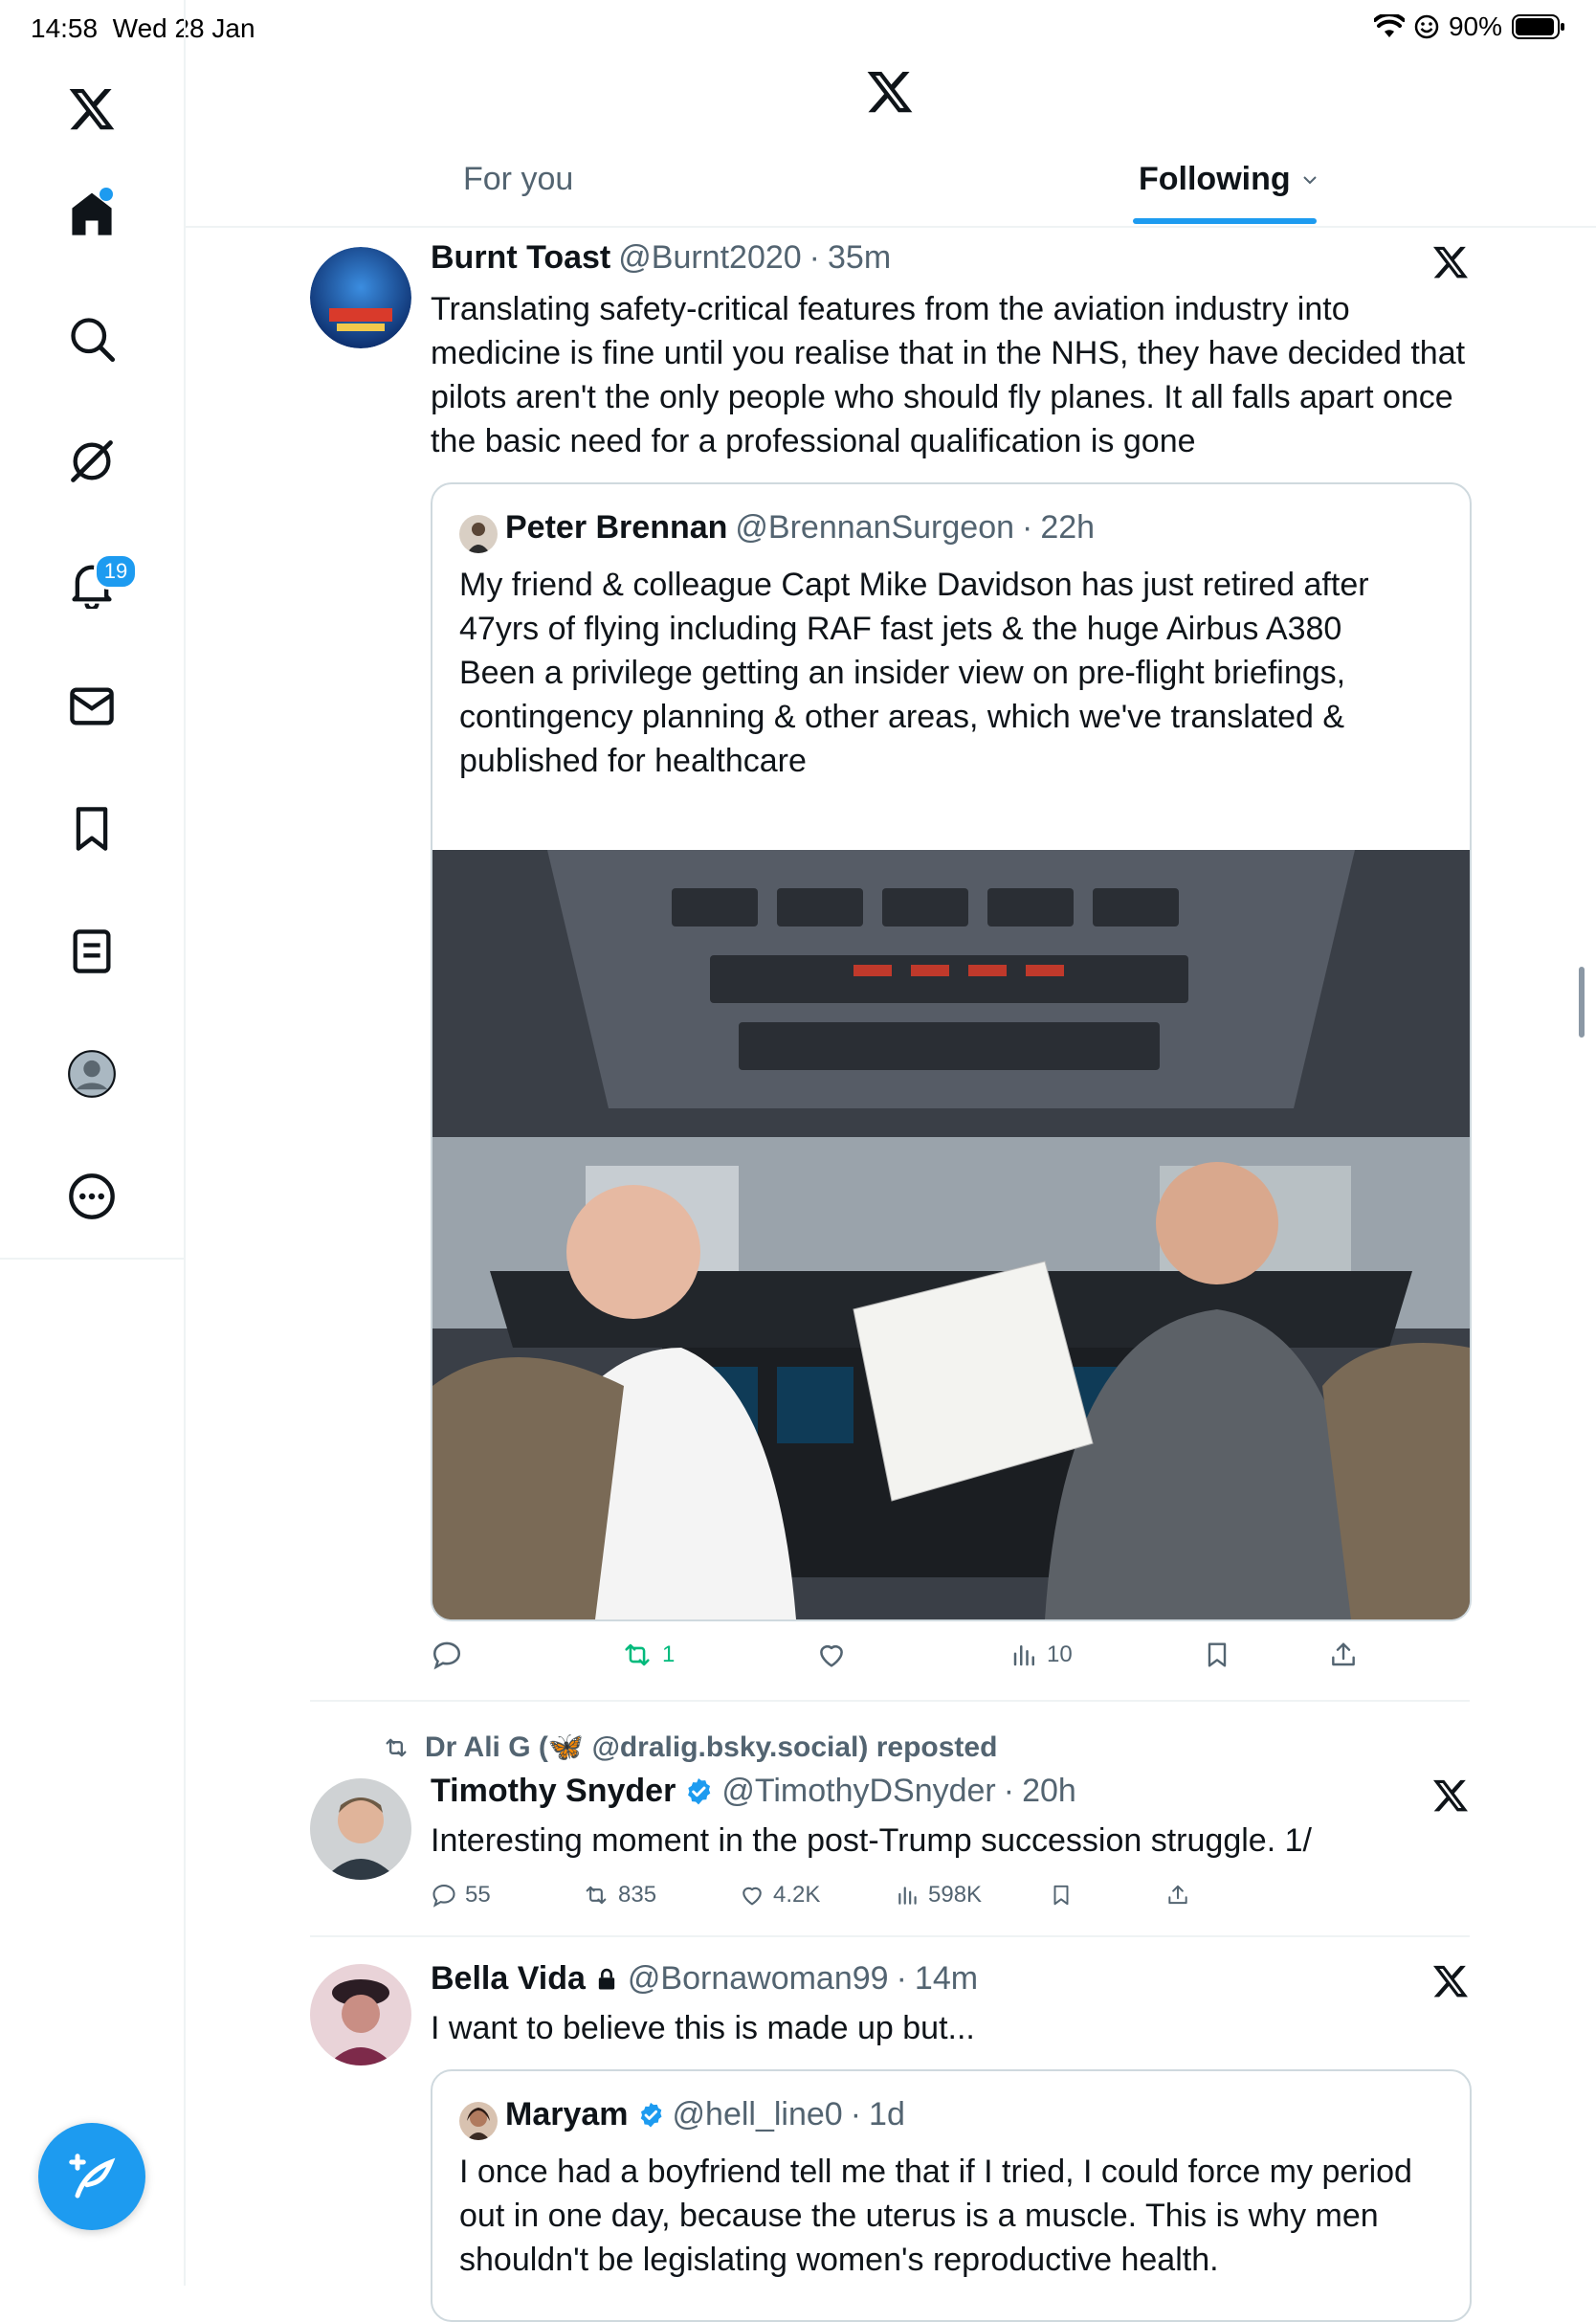 The width and height of the screenshot is (1596, 2322). What do you see at coordinates (107, 194) in the screenshot?
I see `home-unread-dot` at bounding box center [107, 194].